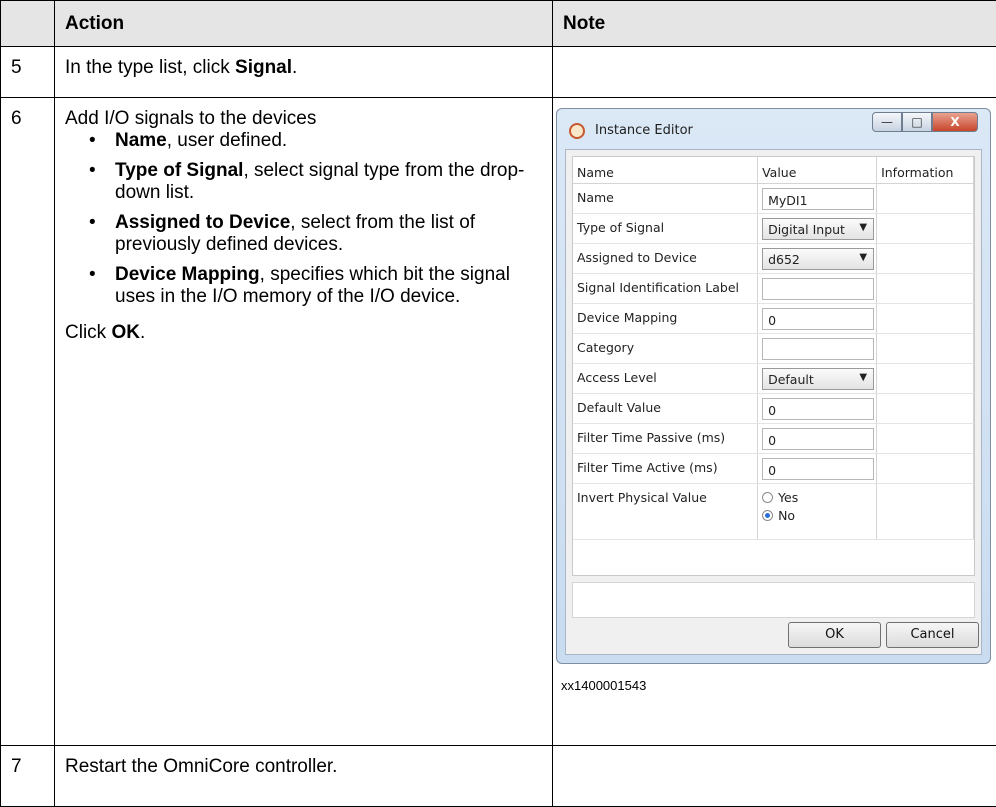 The width and height of the screenshot is (996, 807). What do you see at coordinates (818, 199) in the screenshot?
I see `name-value-field: MyDI1` at bounding box center [818, 199].